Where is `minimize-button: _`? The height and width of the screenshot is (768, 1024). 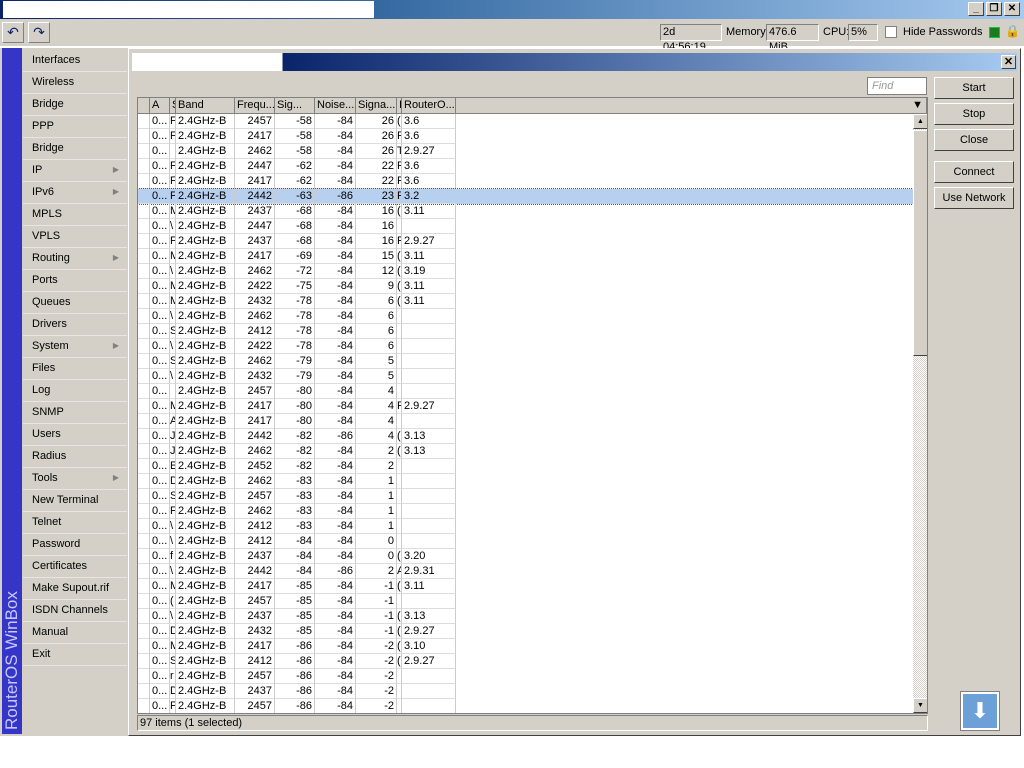 minimize-button: _ is located at coordinates (976, 9).